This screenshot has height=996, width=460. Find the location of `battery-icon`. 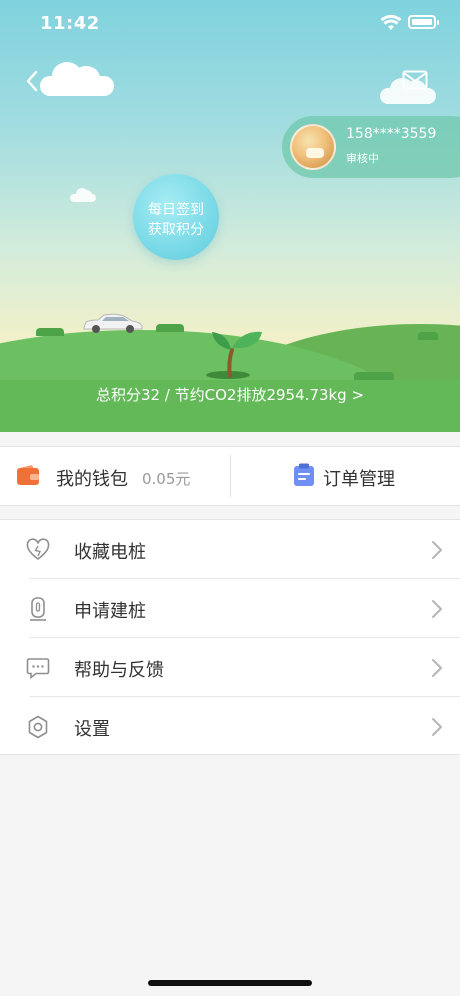

battery-icon is located at coordinates (423, 22).